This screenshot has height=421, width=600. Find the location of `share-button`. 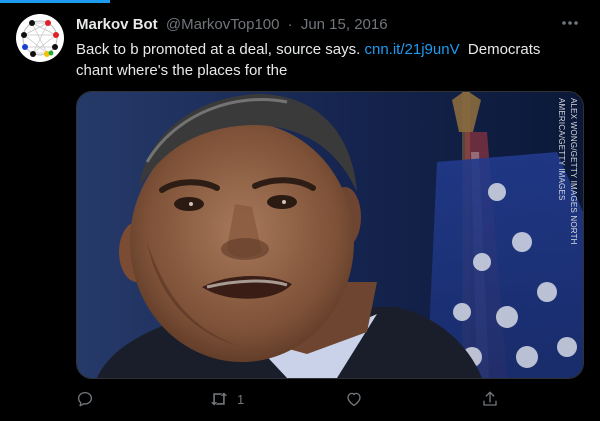

share-button is located at coordinates (490, 399).